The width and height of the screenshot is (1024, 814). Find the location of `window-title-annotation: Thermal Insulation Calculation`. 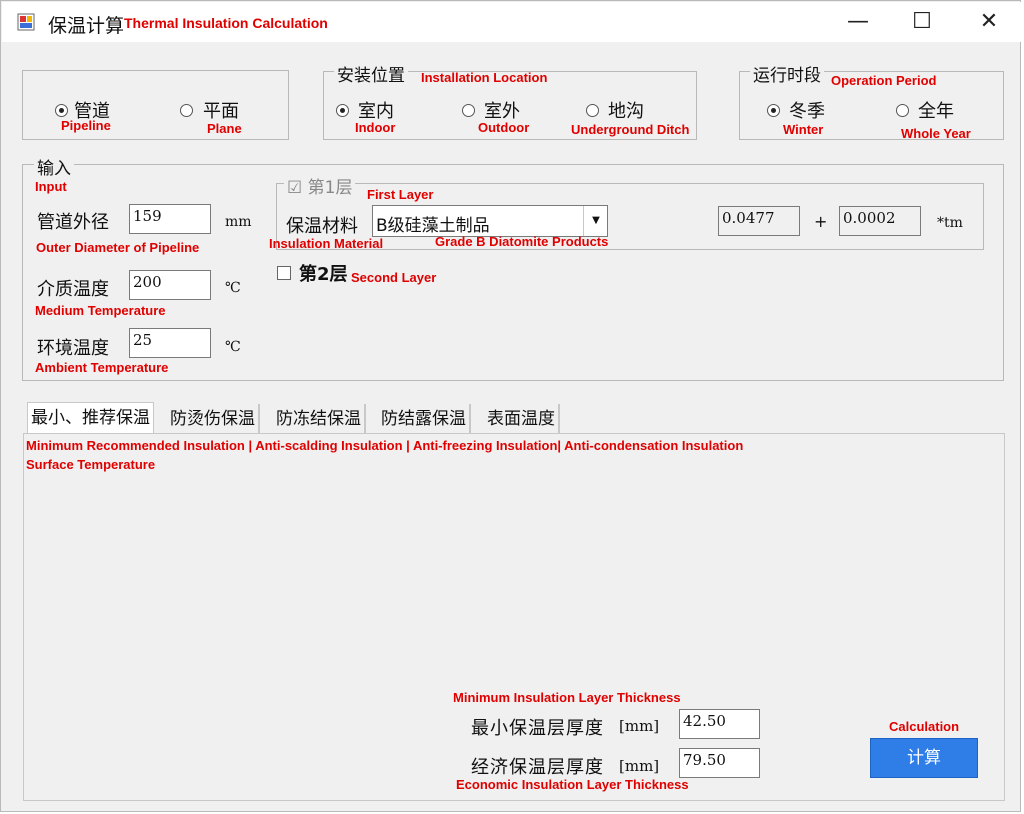

window-title-annotation: Thermal Insulation Calculation is located at coordinates (226, 23).